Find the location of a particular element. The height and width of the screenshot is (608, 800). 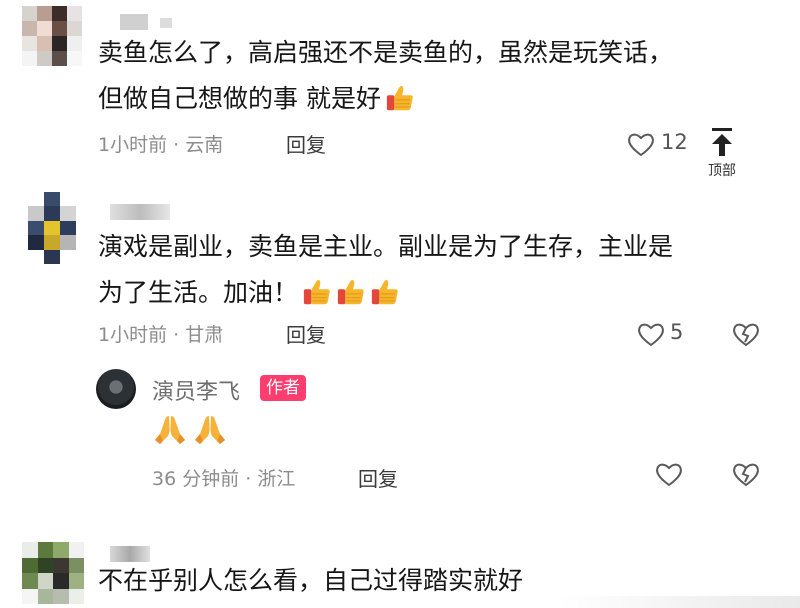

author-name: 演员李飞 is located at coordinates (196, 390).